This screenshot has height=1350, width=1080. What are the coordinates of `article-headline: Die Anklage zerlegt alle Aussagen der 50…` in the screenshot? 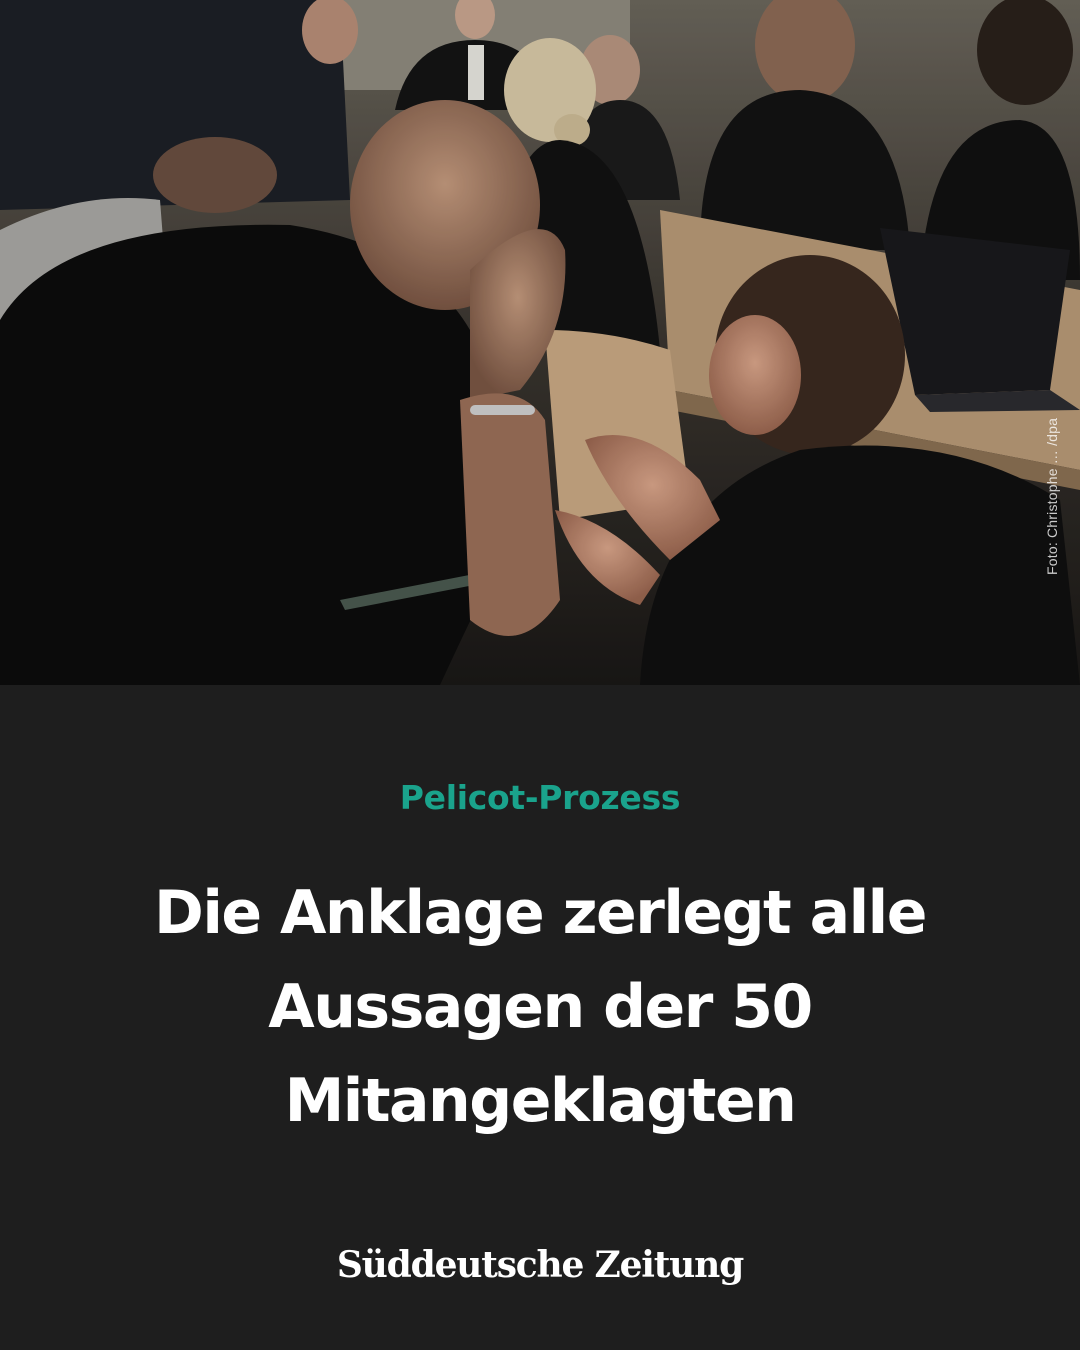 It's located at (540, 1007).